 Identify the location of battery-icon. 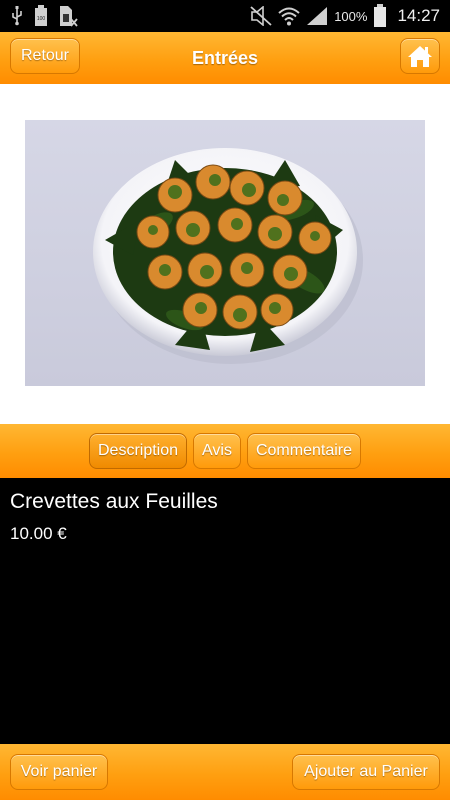
(380, 16).